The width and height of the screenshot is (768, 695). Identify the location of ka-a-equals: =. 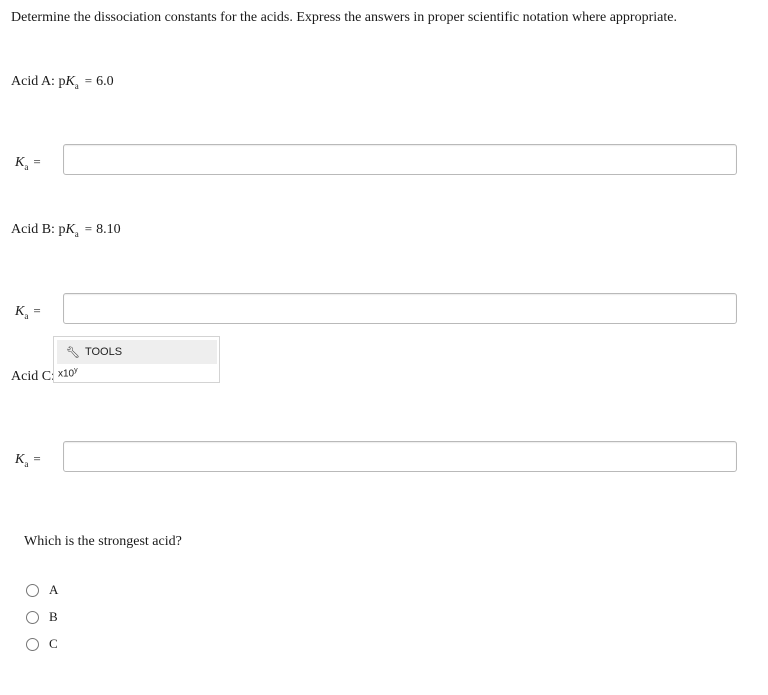
(37, 161).